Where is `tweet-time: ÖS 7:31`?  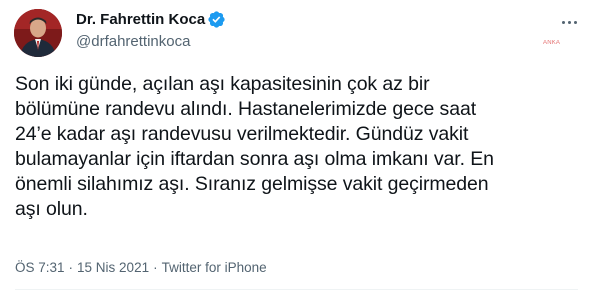
tweet-time: ÖS 7:31 is located at coordinates (40, 267).